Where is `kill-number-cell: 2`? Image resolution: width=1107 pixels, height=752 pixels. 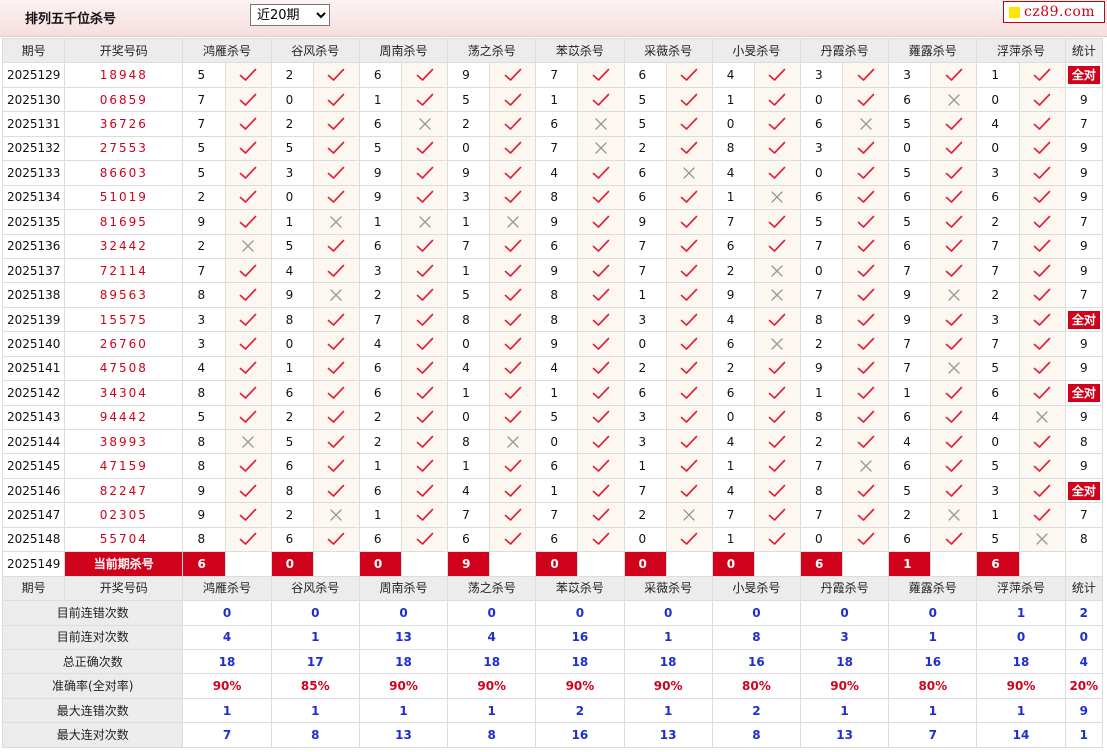 kill-number-cell: 2 is located at coordinates (821, 344).